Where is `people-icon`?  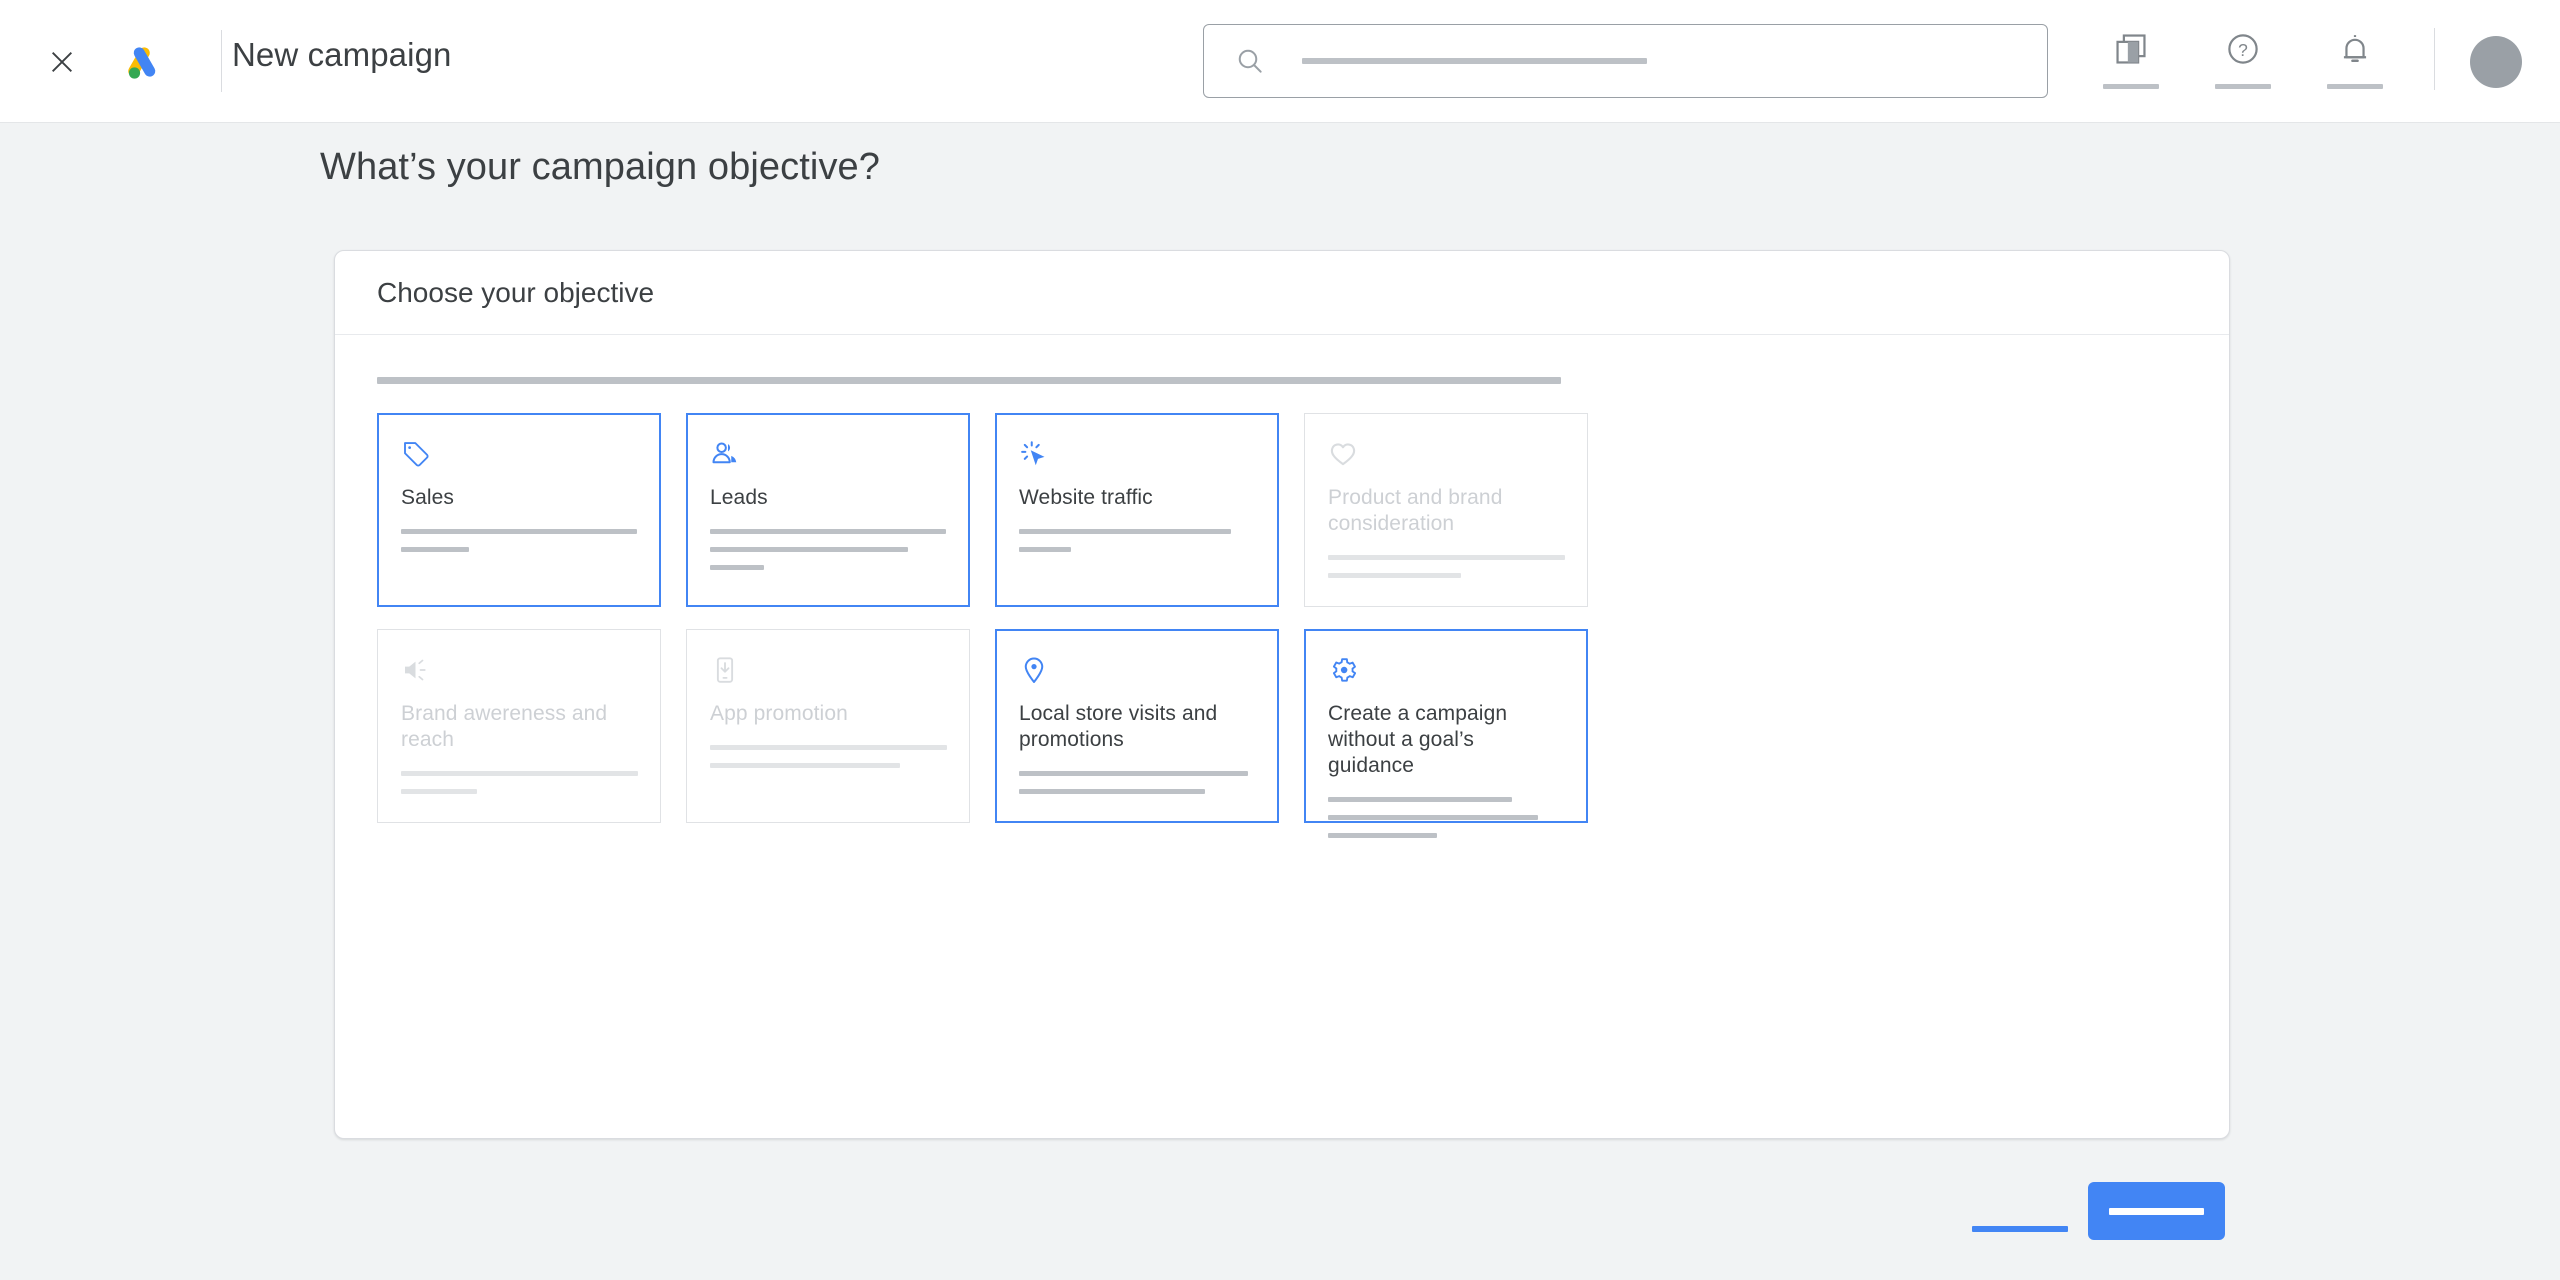
people-icon is located at coordinates (724, 453).